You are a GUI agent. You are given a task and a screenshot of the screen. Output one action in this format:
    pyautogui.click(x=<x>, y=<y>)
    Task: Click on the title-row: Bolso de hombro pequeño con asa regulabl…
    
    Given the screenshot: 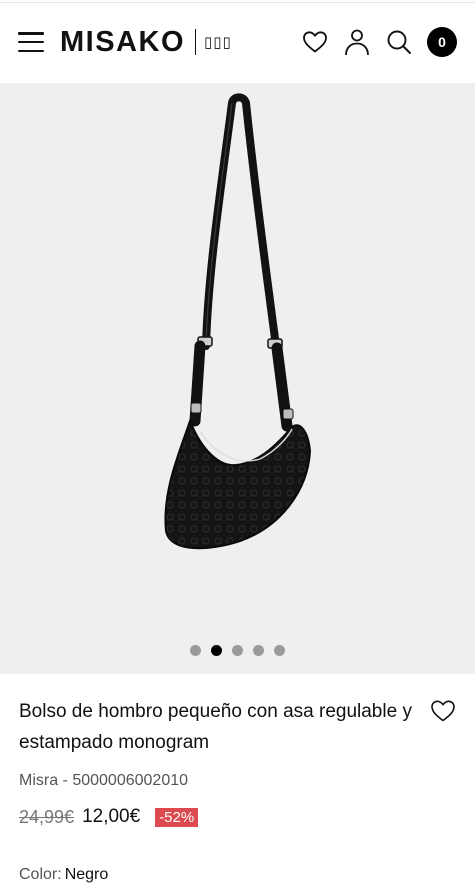 What is the action you would take?
    pyautogui.click(x=237, y=727)
    